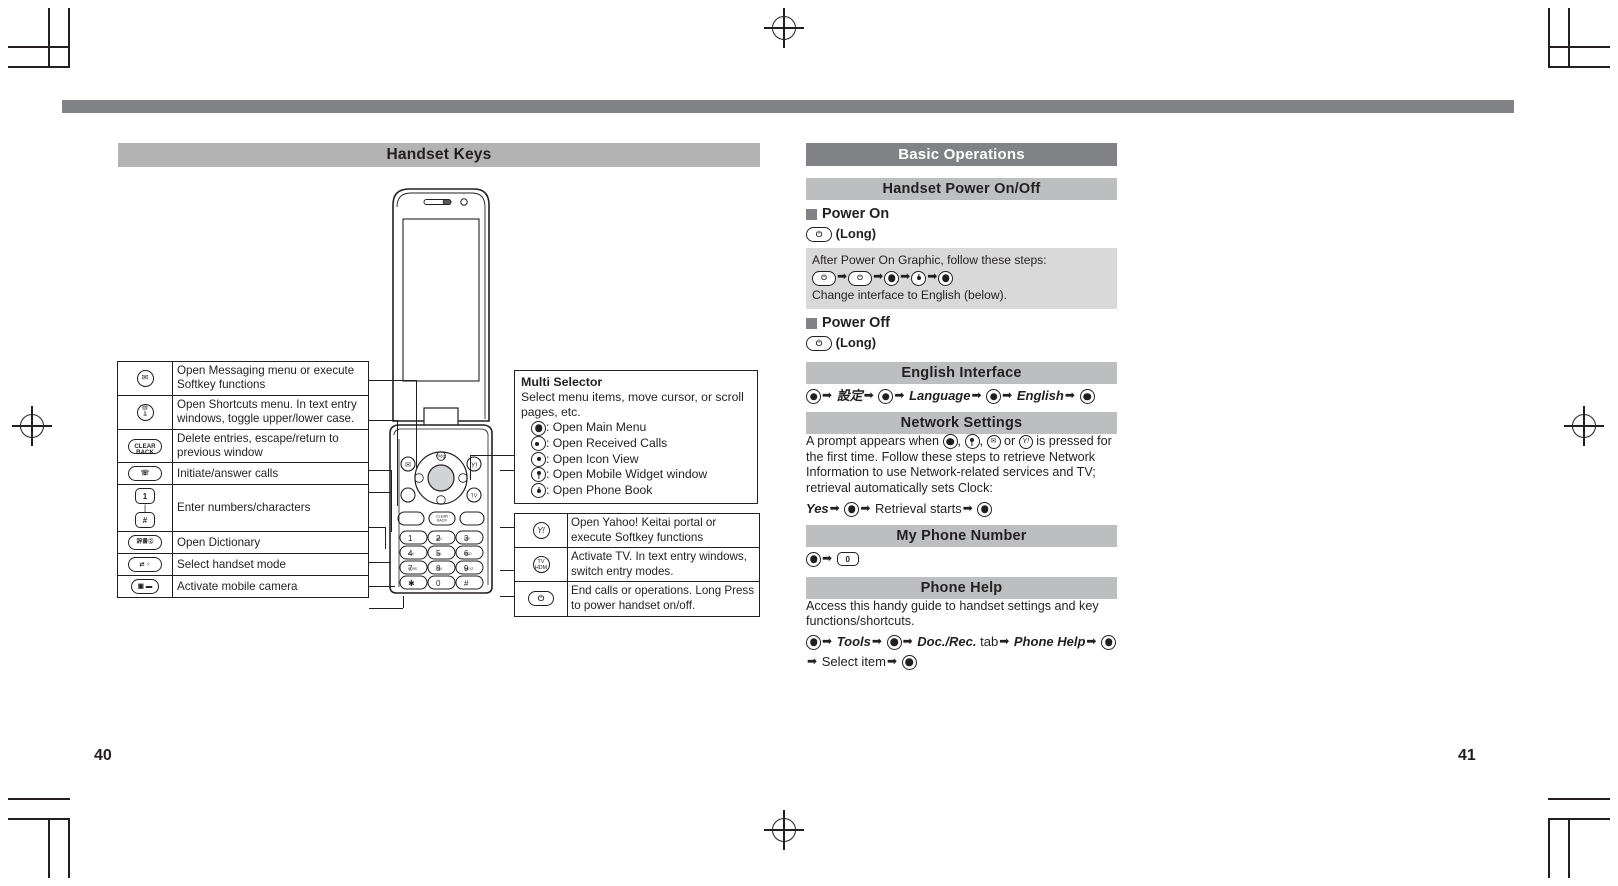 This screenshot has height=886, width=1618. I want to click on list-item: : Open Icon View, so click(636, 460).